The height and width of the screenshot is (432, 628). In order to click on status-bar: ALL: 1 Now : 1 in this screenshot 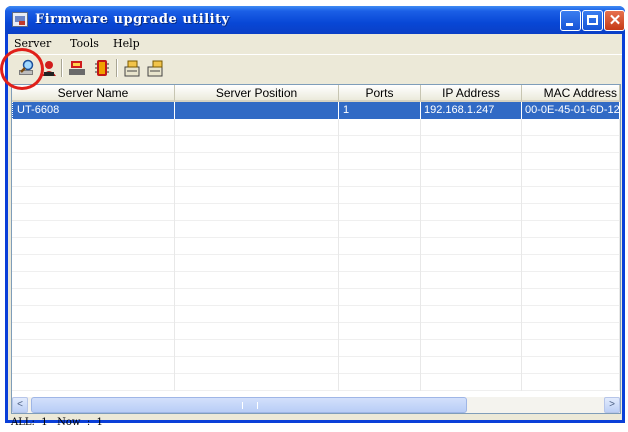, I will do `click(315, 423)`.